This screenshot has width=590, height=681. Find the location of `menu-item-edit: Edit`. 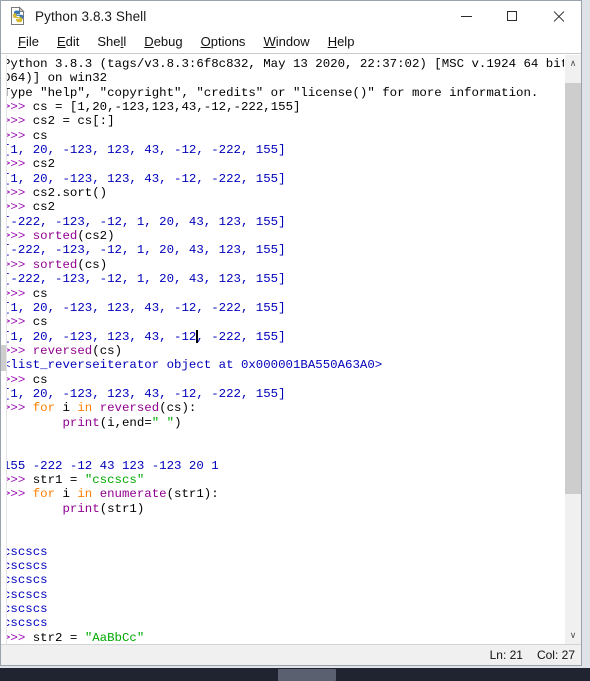

menu-item-edit: Edit is located at coordinates (68, 42).